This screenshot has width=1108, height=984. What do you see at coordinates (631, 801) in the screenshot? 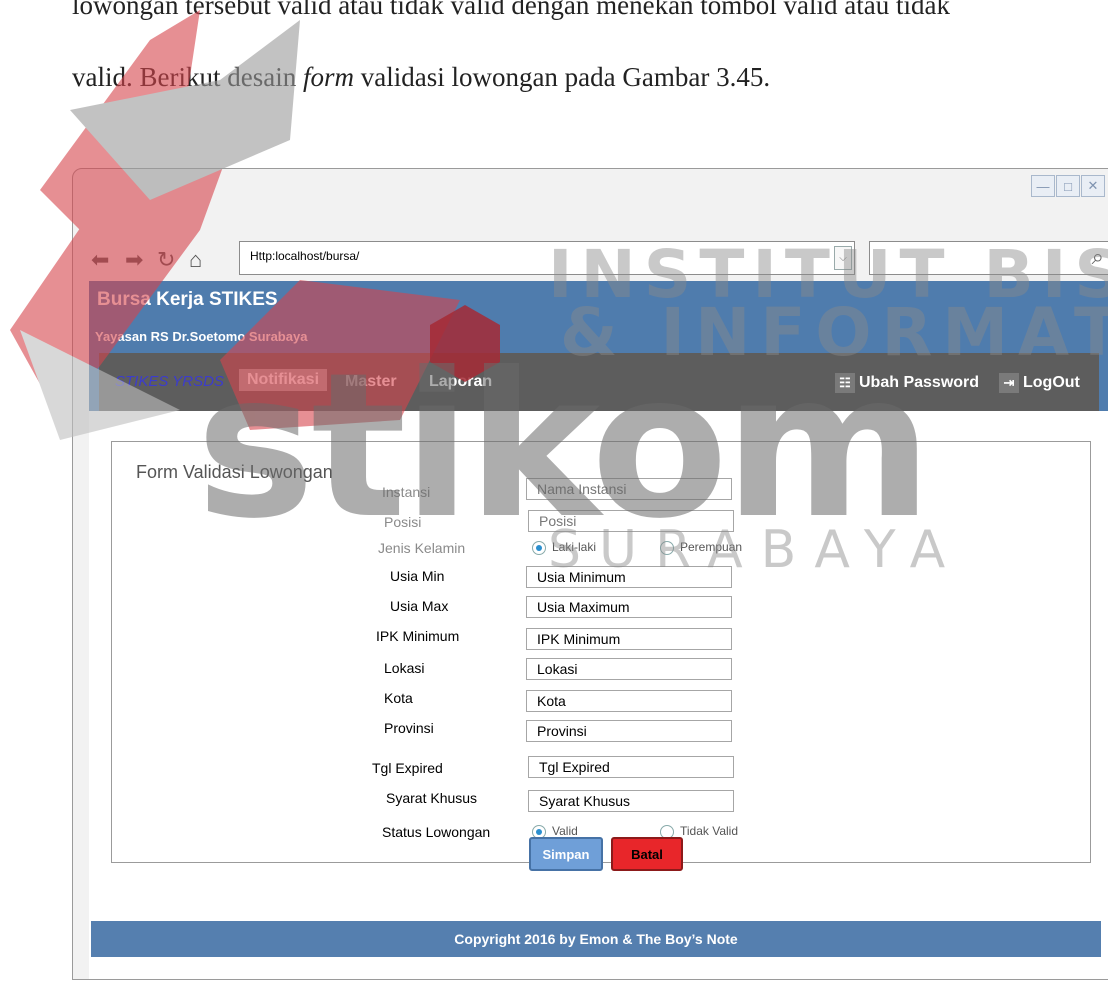
I see `syarat-khusus-field: Syarat Khusus` at bounding box center [631, 801].